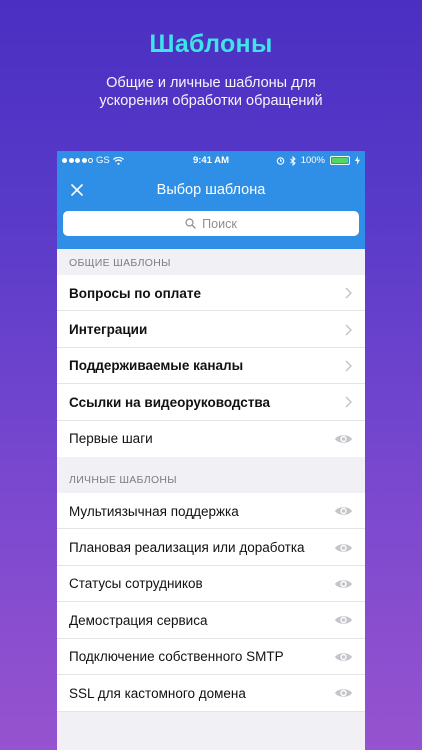  I want to click on section-header-common: ОБЩИЕ ШАБЛОНЫ, so click(120, 263).